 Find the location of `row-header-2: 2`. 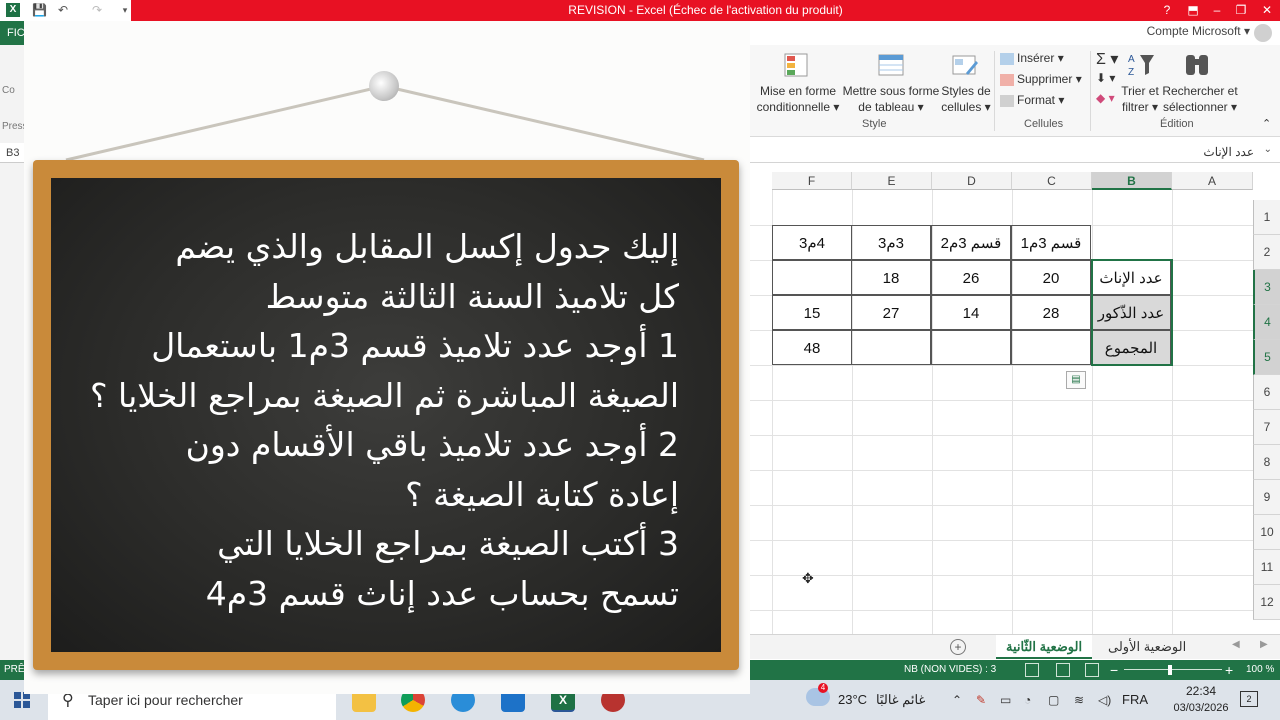

row-header-2: 2 is located at coordinates (1266, 252).